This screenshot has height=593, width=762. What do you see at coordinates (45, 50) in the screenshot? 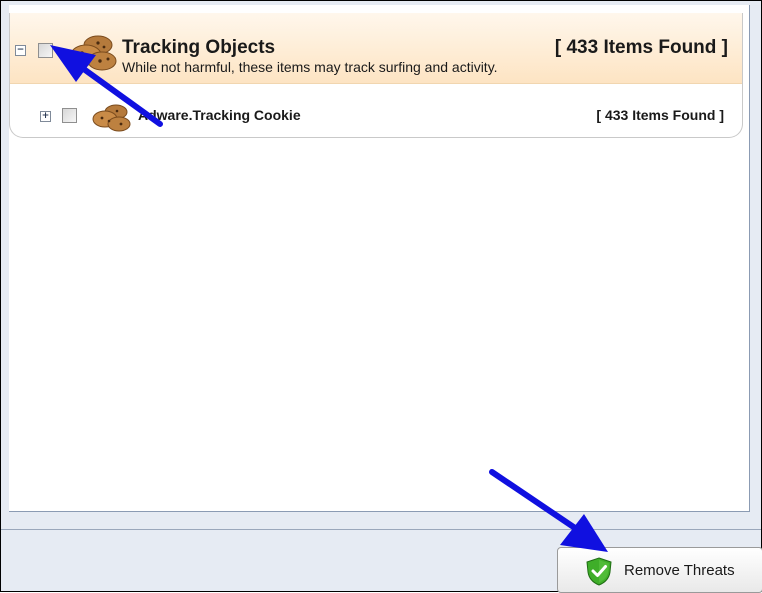
I see `group-checkbox` at bounding box center [45, 50].